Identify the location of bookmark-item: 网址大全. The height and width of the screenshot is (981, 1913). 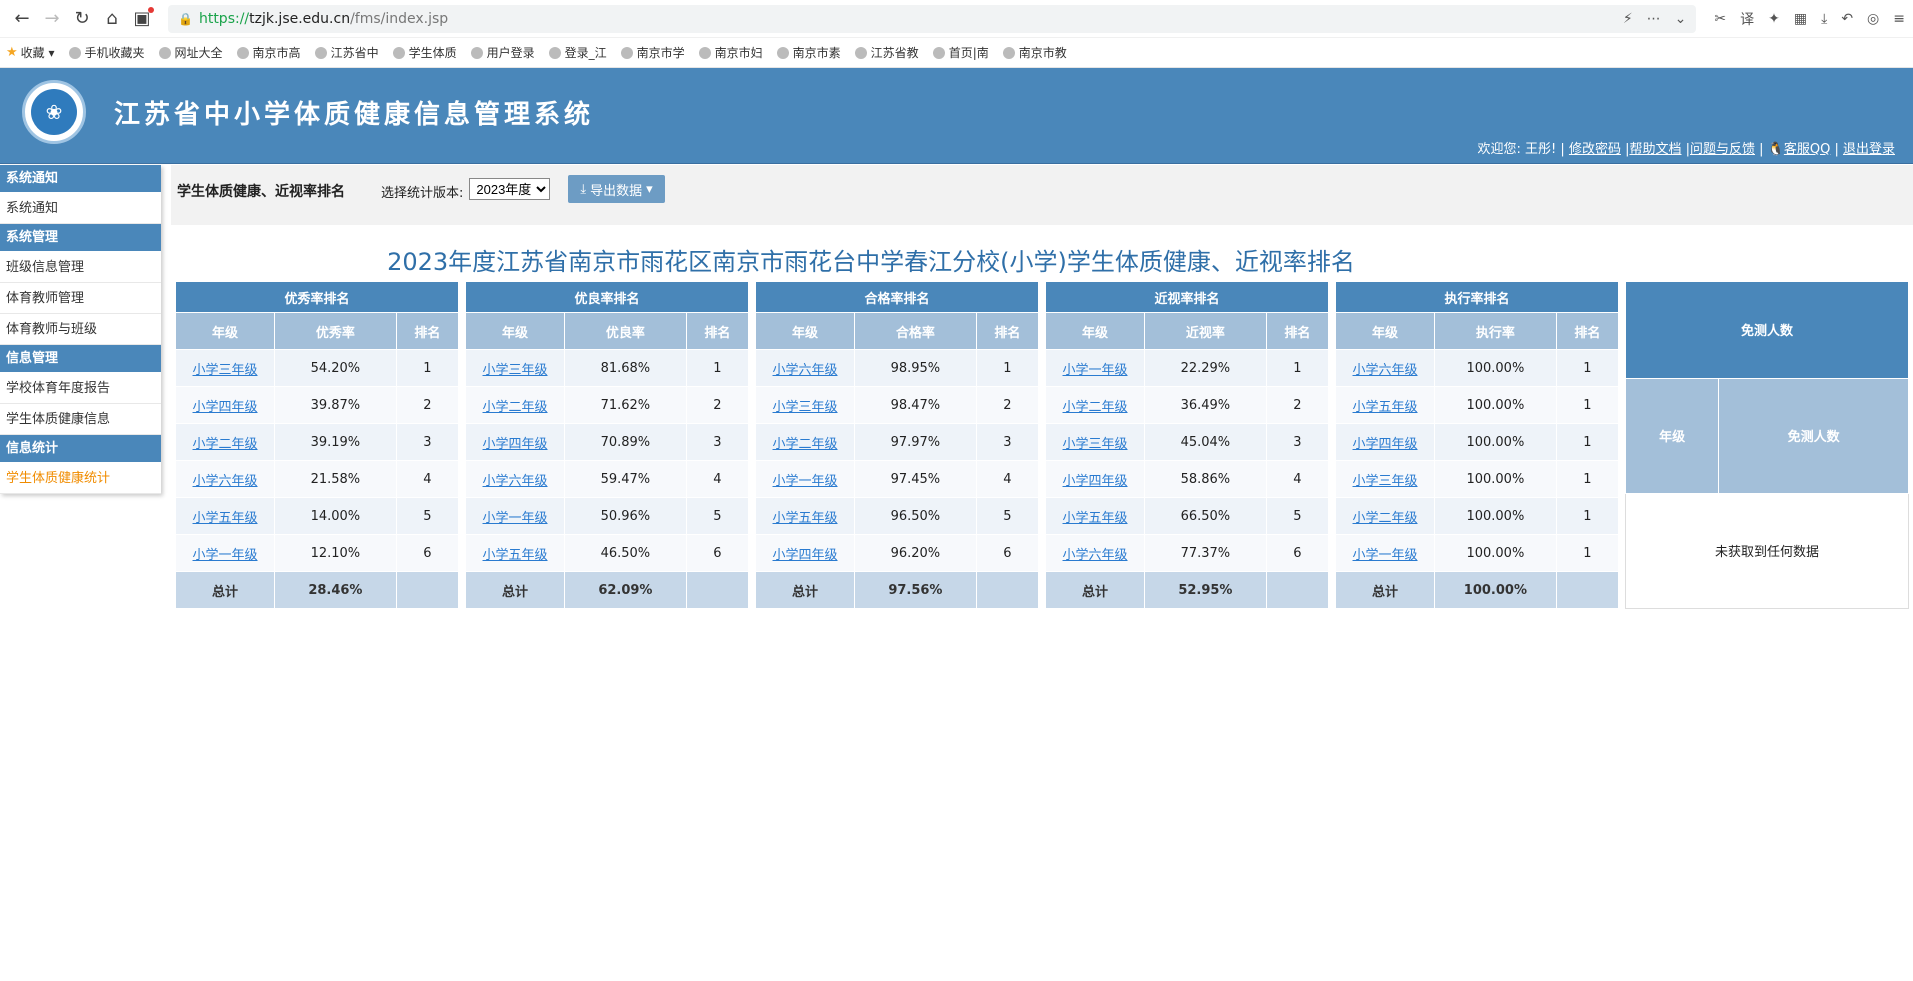
(190, 52).